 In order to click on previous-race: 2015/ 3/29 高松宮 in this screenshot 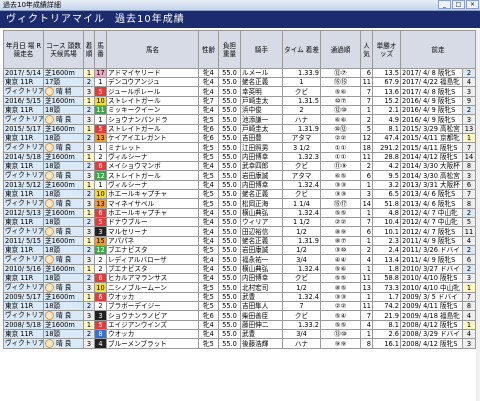, I will do `click(431, 129)`.